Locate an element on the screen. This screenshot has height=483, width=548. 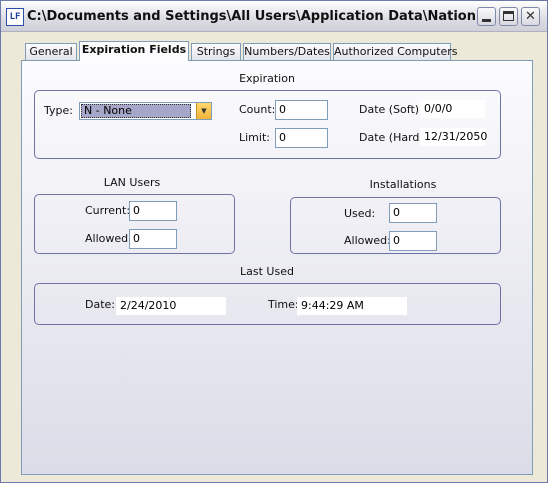
lan-users-caption: LAN Users is located at coordinates (132, 182).